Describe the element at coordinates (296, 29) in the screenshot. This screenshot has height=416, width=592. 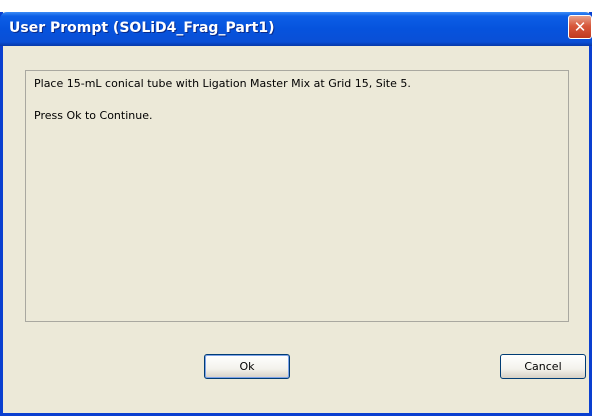
I see `title-bar: User Prompt (SOLiD4_Frag_Part1) ✕` at that location.